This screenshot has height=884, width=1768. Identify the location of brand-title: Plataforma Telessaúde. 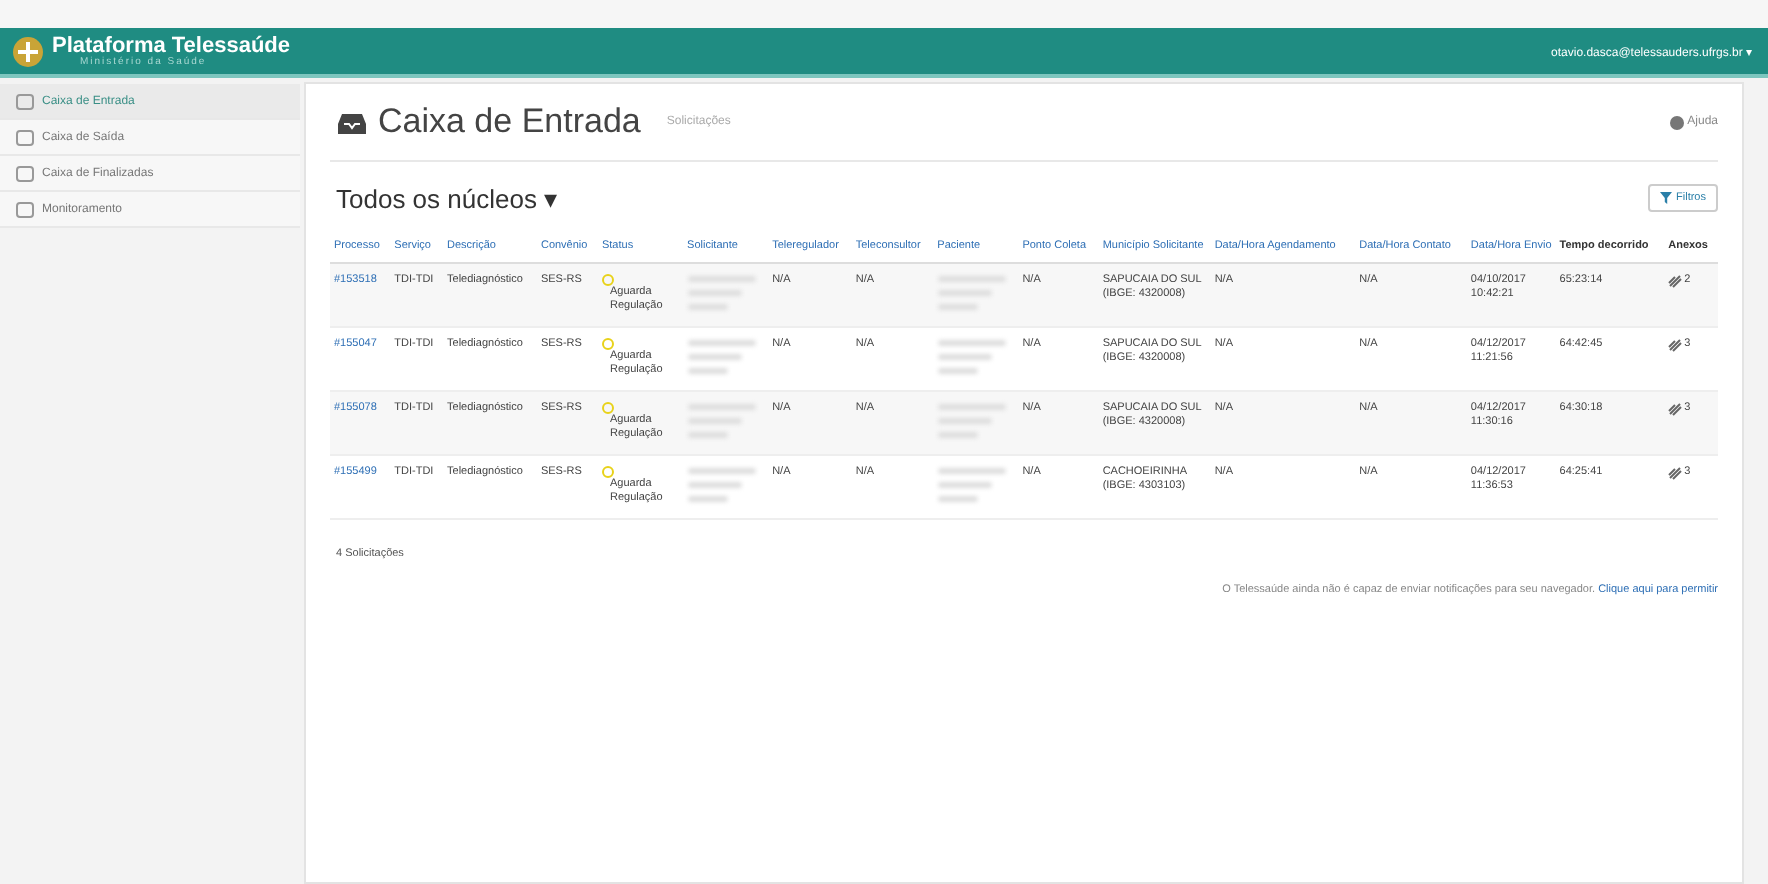
(171, 46).